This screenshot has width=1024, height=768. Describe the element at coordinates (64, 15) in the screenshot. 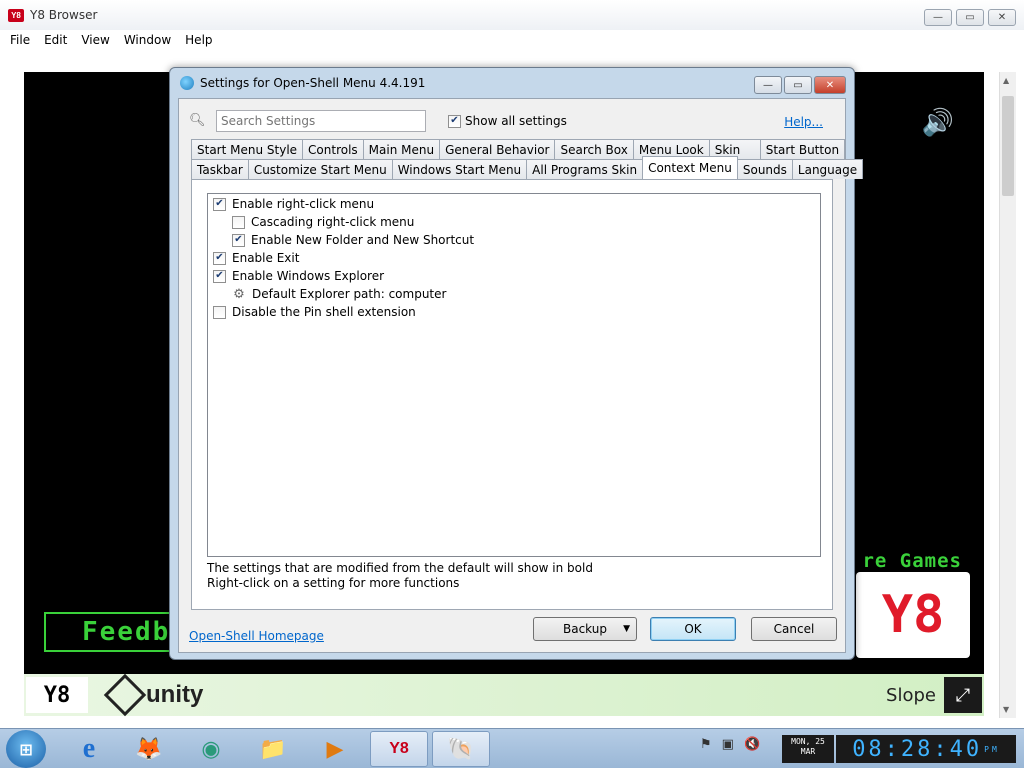

I see `browser-title: Y8 Browser` at that location.